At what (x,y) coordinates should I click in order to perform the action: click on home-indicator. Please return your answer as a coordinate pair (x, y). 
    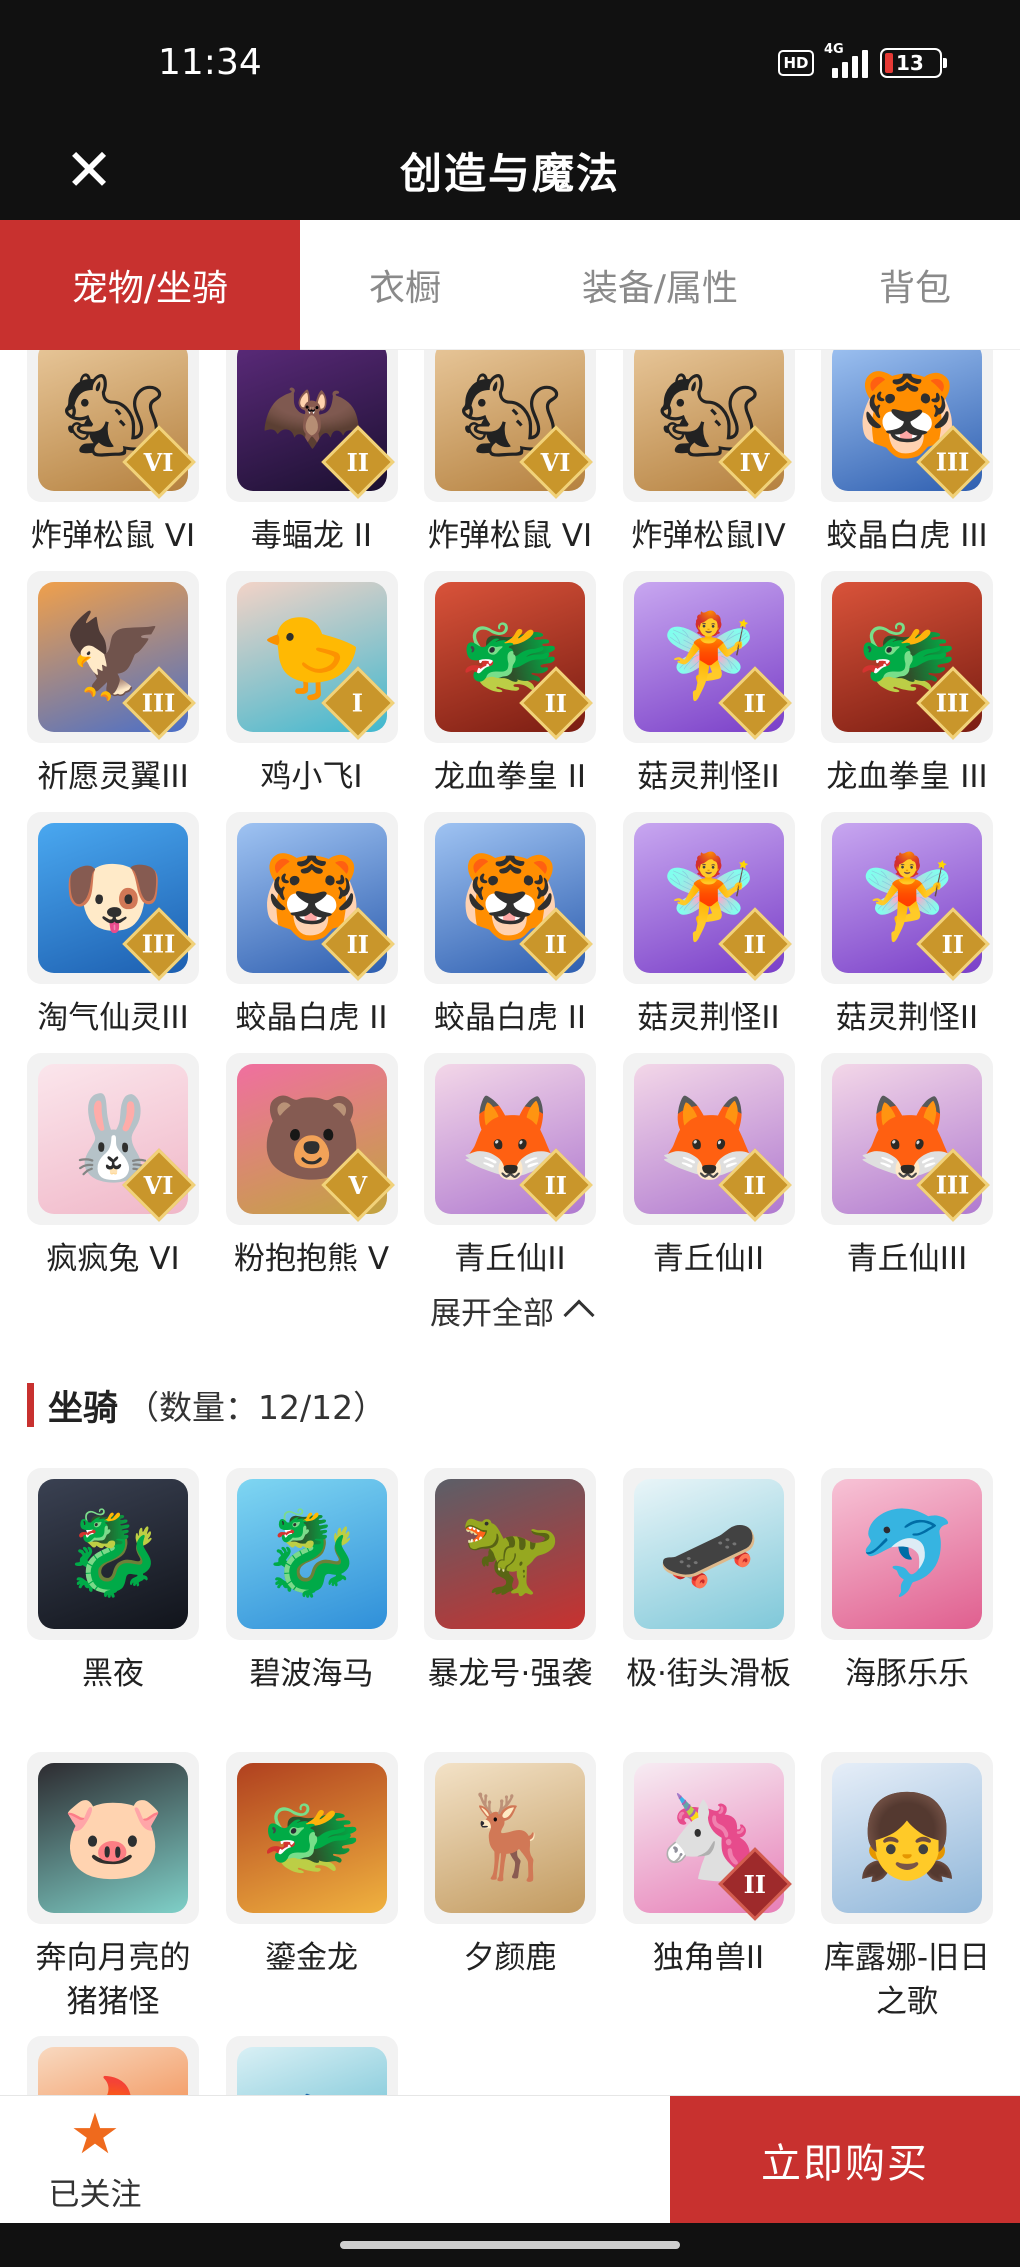
    Looking at the image, I should click on (510, 2245).